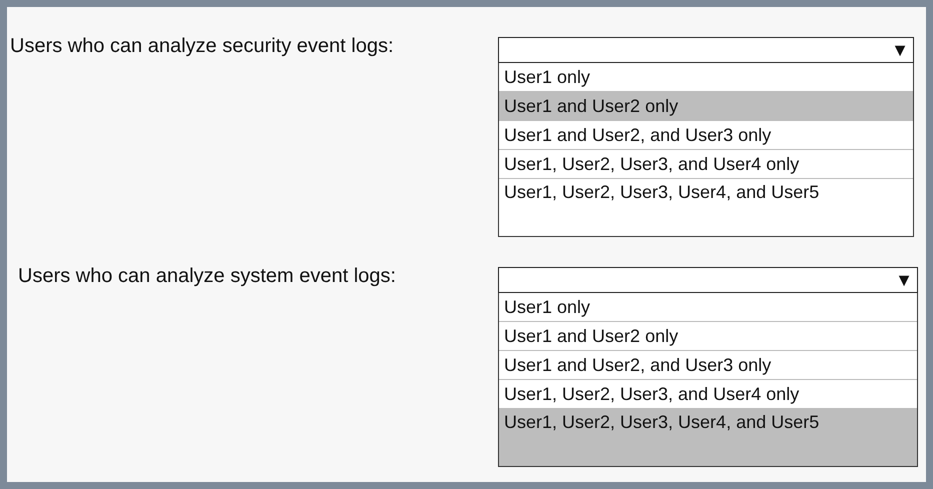 The height and width of the screenshot is (489, 933). I want to click on question-label: Users who can analyze system event logs:, so click(207, 276).